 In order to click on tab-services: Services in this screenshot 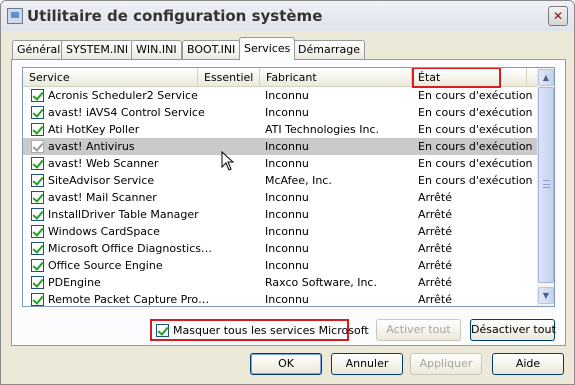, I will do `click(267, 48)`.